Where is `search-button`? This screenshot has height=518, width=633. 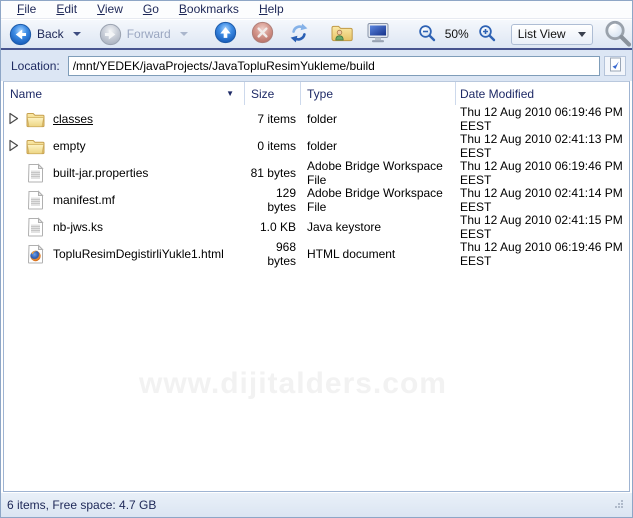
search-button is located at coordinates (617, 34).